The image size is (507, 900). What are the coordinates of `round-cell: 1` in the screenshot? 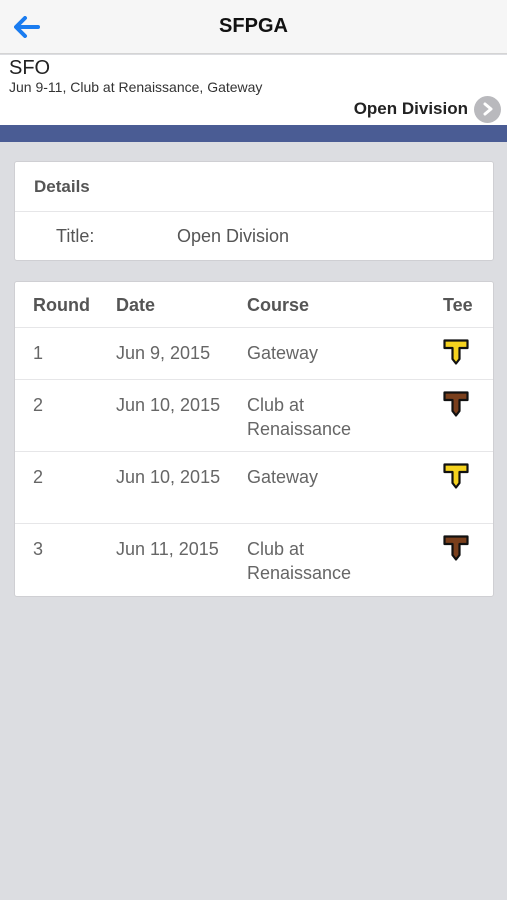 It's located at (38, 353).